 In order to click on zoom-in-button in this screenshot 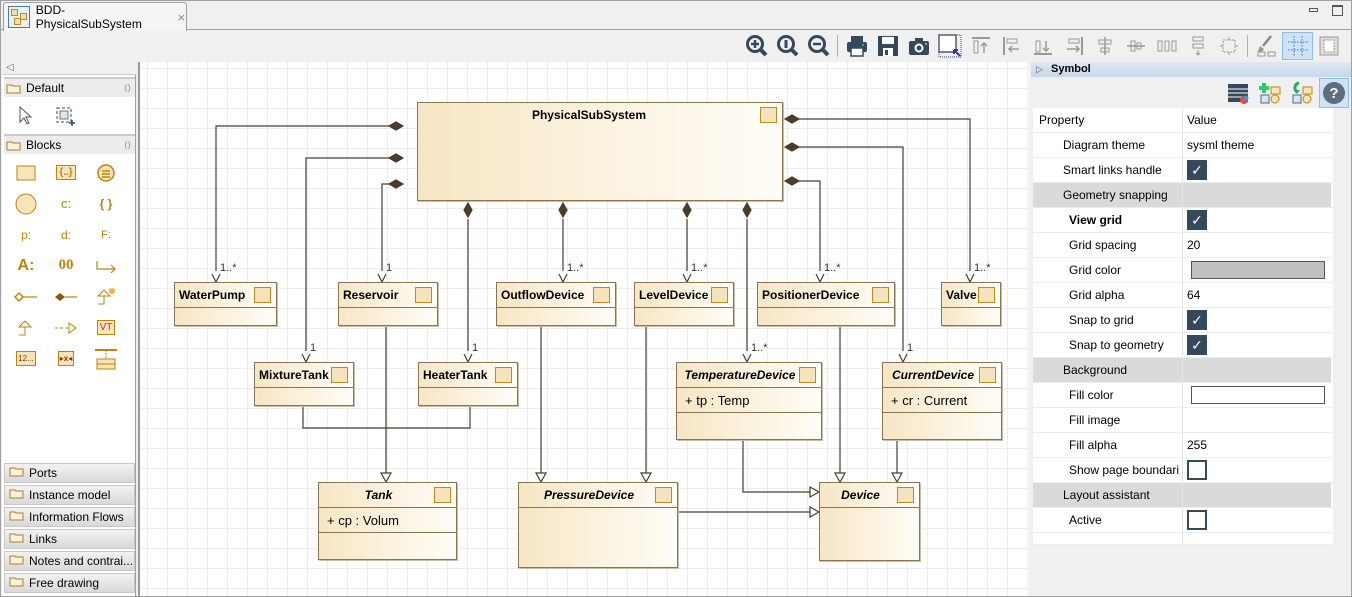, I will do `click(756, 46)`.